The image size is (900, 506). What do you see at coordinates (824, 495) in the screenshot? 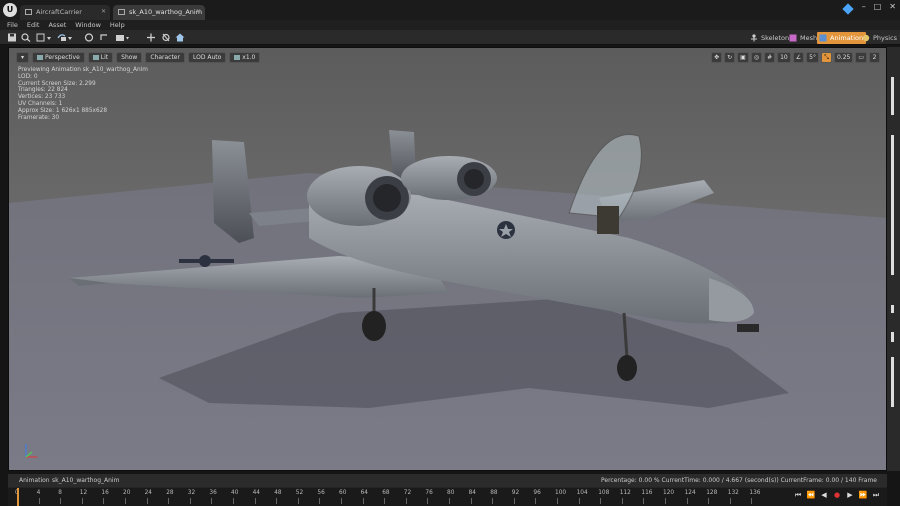
I see `play-reverse-icon: ◀` at bounding box center [824, 495].